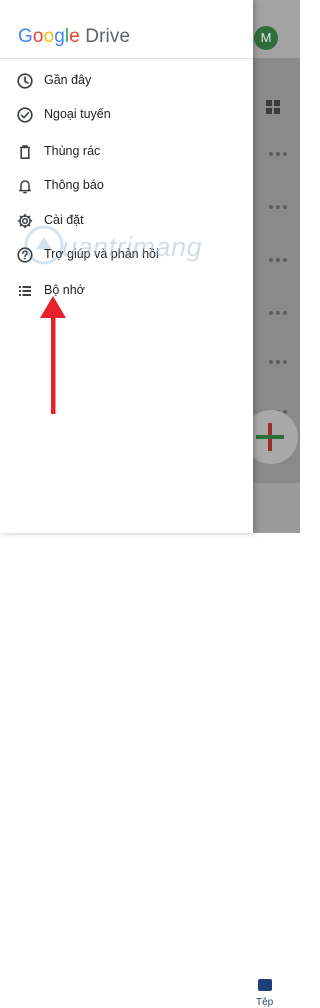 Image resolution: width=320 pixels, height=1008 pixels. Describe the element at coordinates (126, 291) in the screenshot. I see `menu-item-storage: Bộ nhớ` at that location.